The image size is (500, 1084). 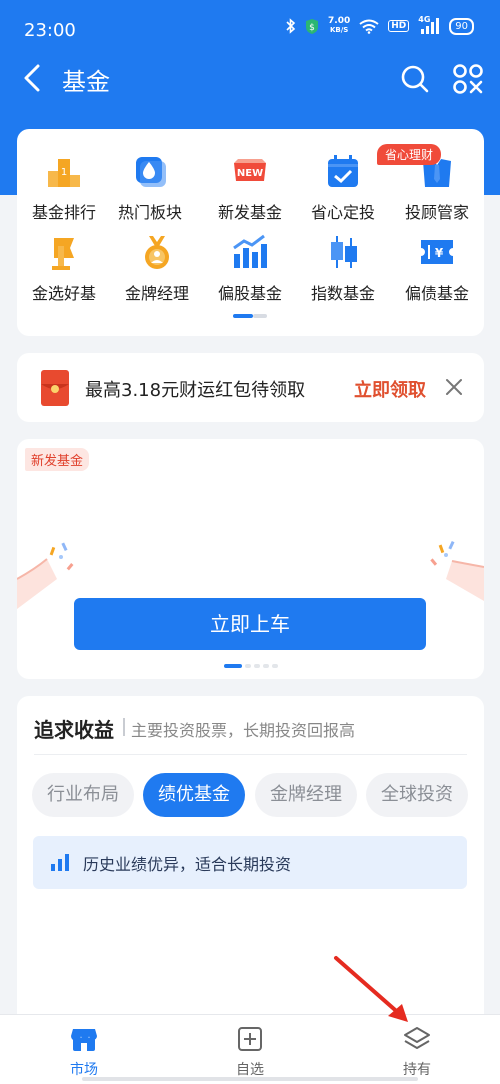 What do you see at coordinates (250, 1079) in the screenshot?
I see `home-indicator` at bounding box center [250, 1079].